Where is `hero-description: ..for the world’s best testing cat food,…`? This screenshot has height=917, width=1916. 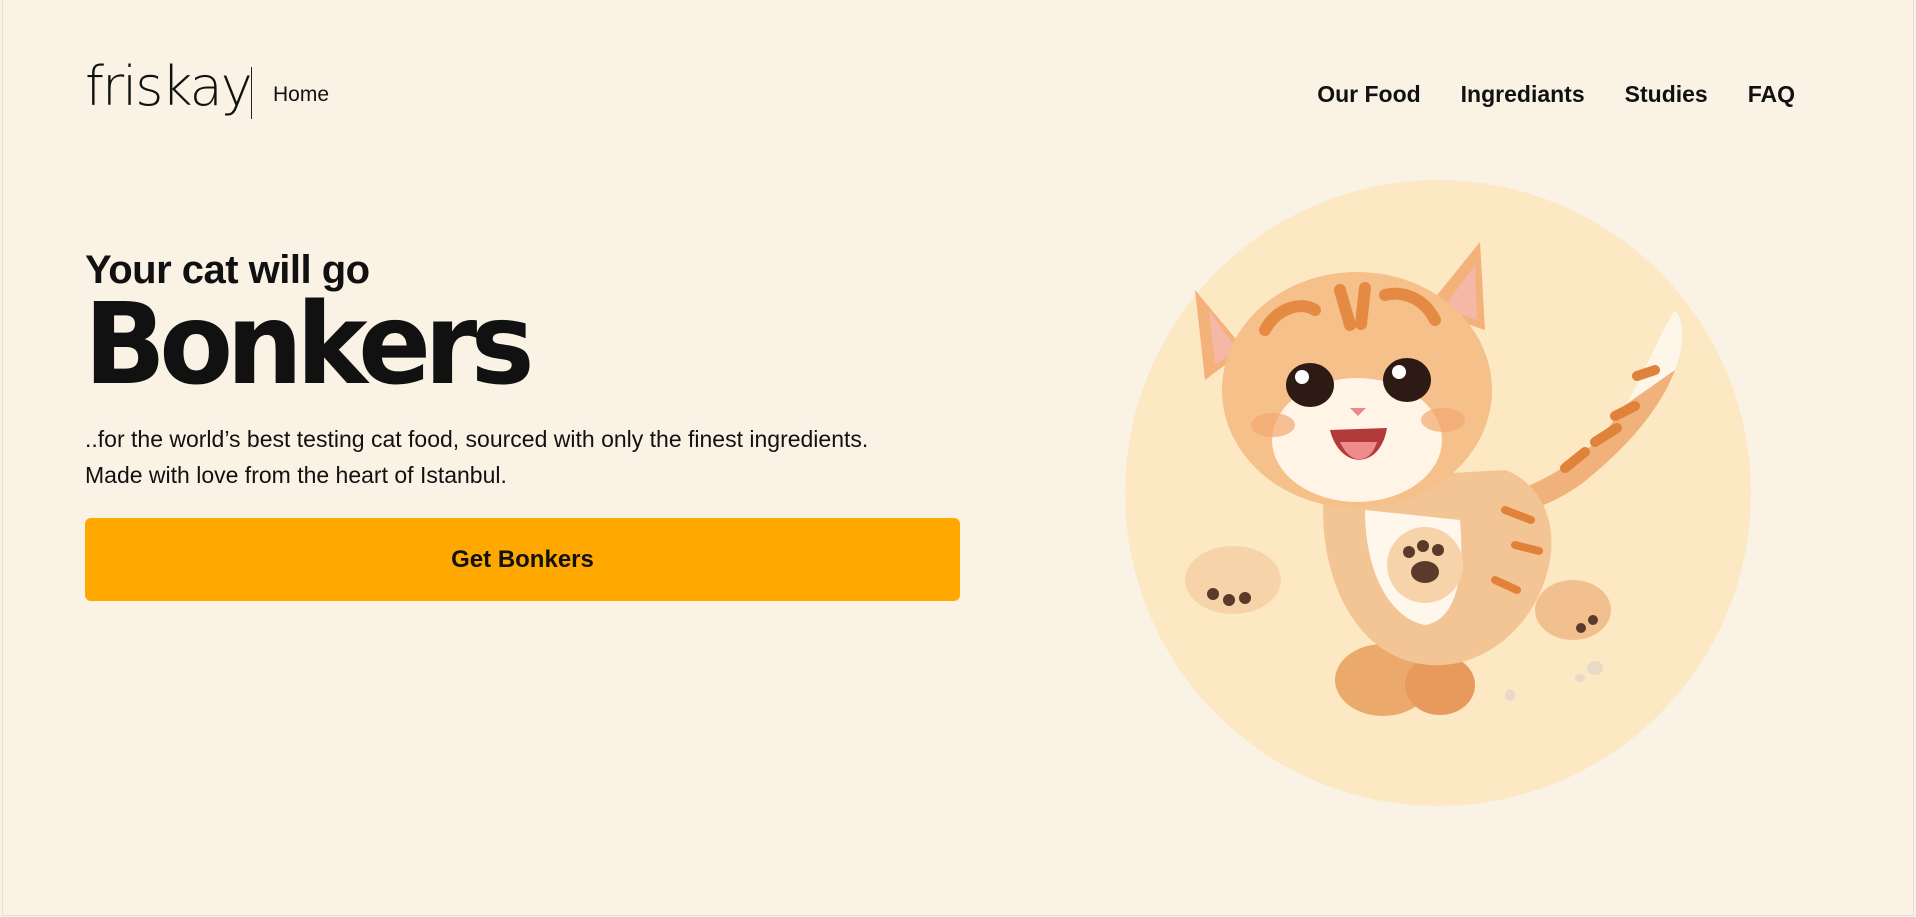
hero-description: ..for the world’s best testing cat food,… is located at coordinates (535, 457).